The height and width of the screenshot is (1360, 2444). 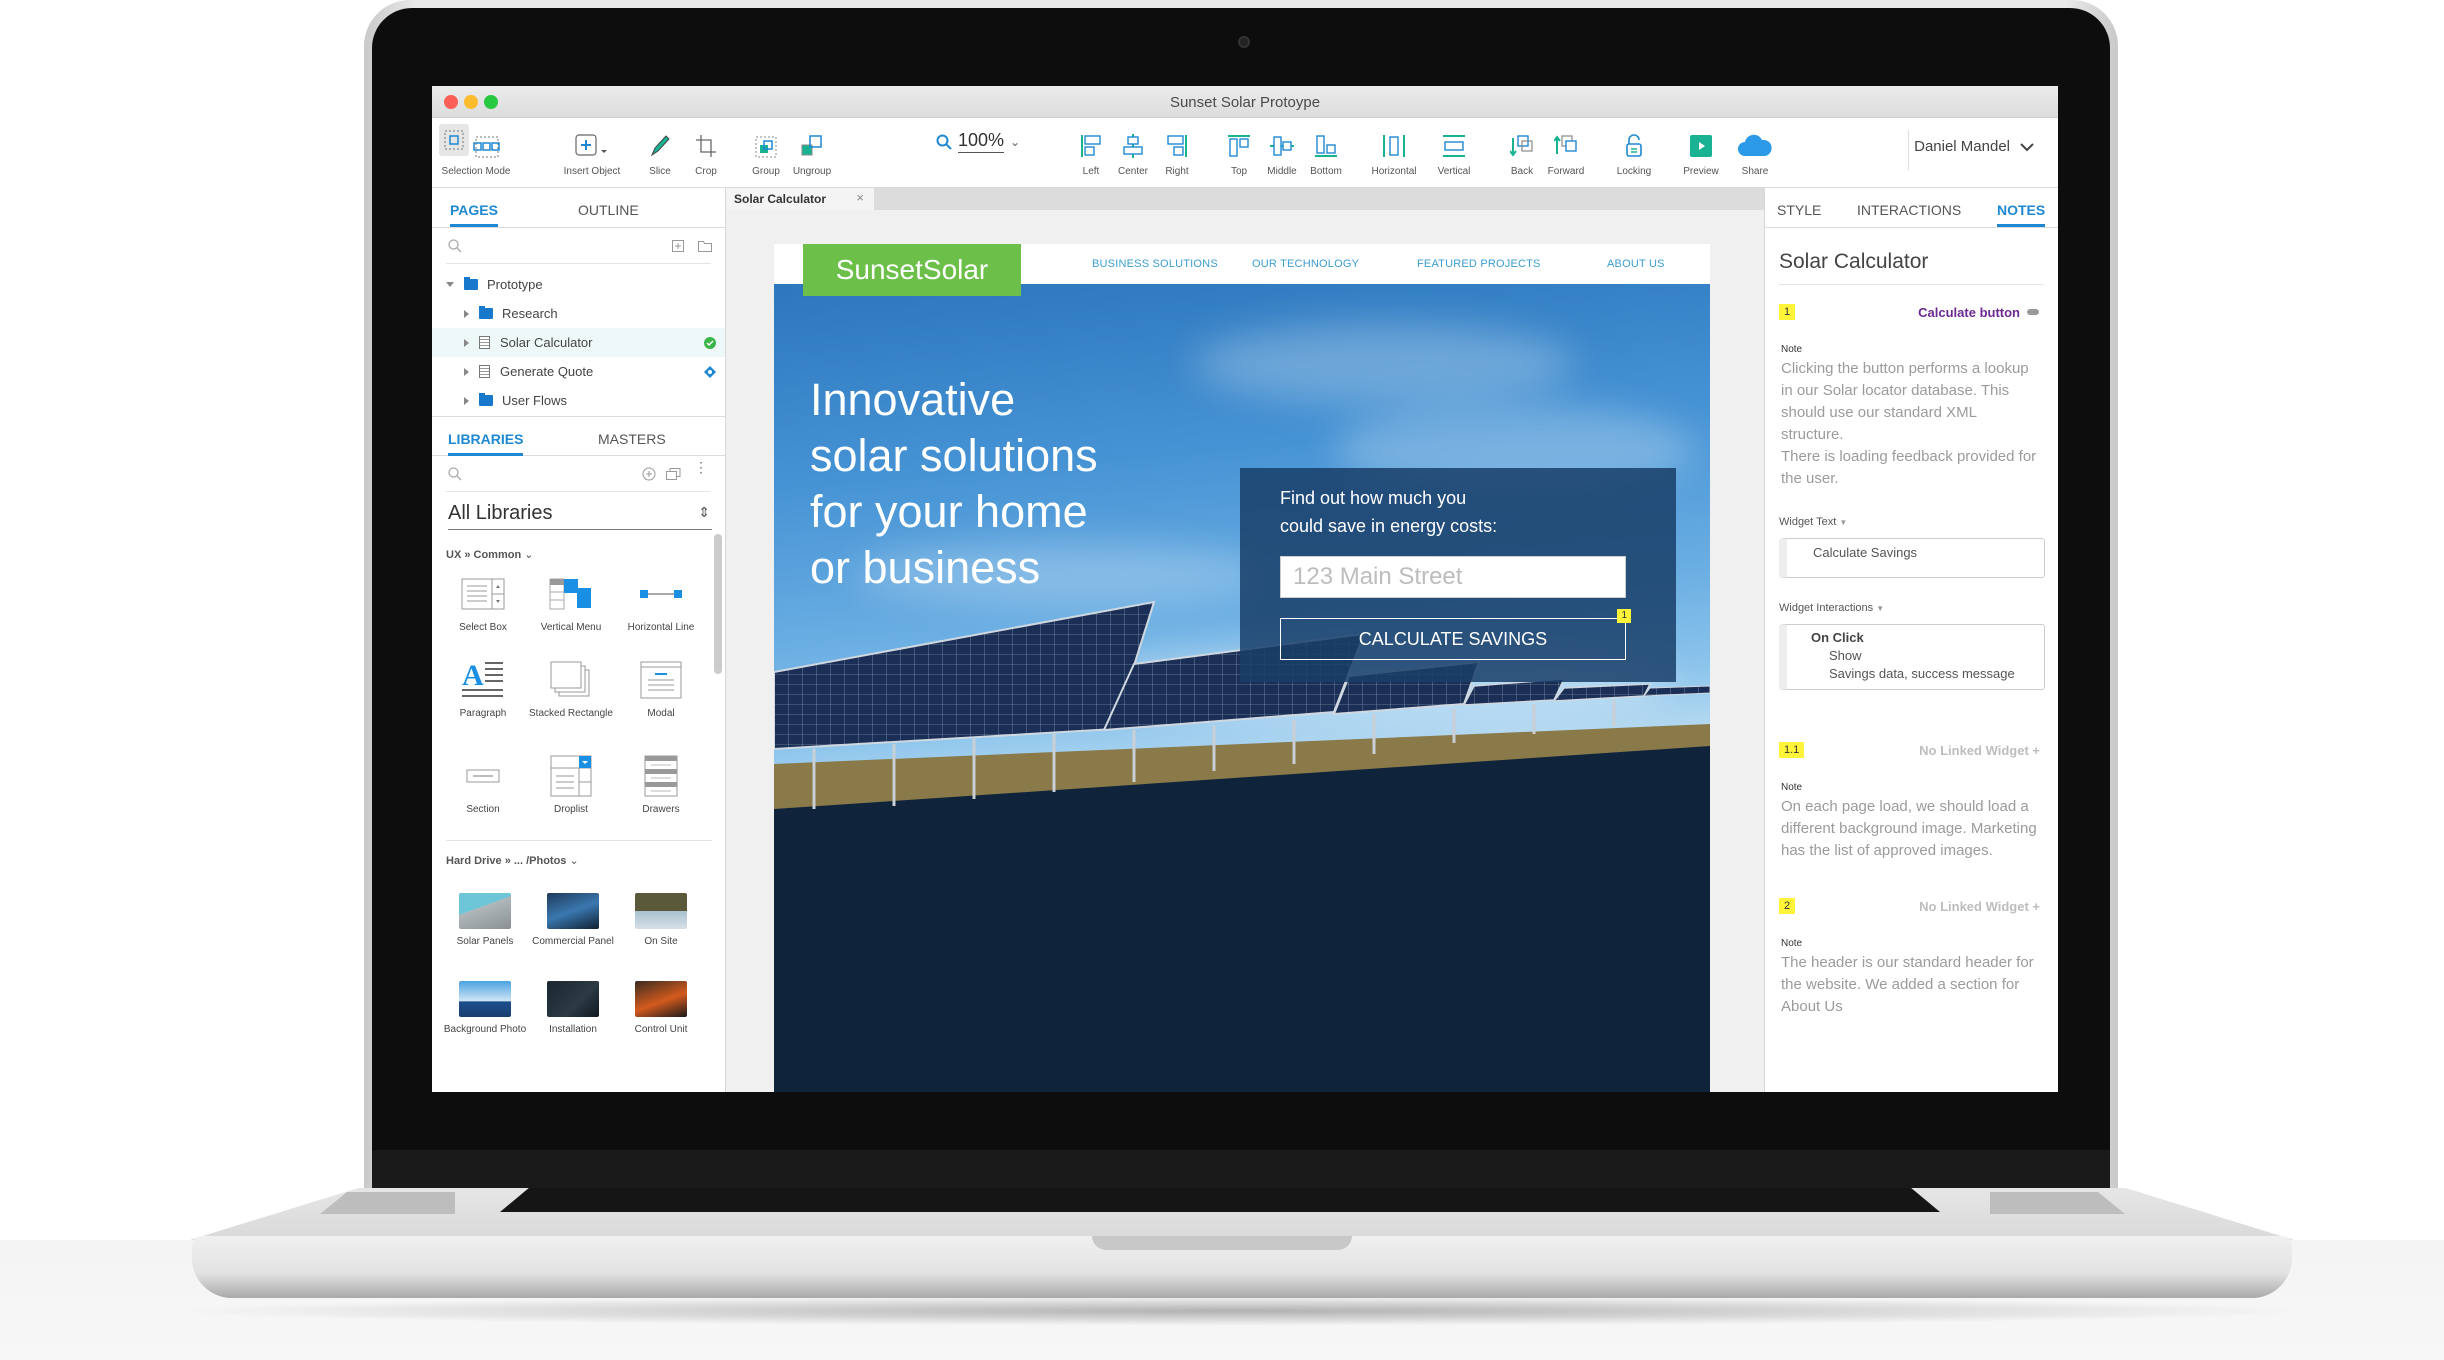 What do you see at coordinates (1799, 210) in the screenshot?
I see `tab-style: STYLE` at bounding box center [1799, 210].